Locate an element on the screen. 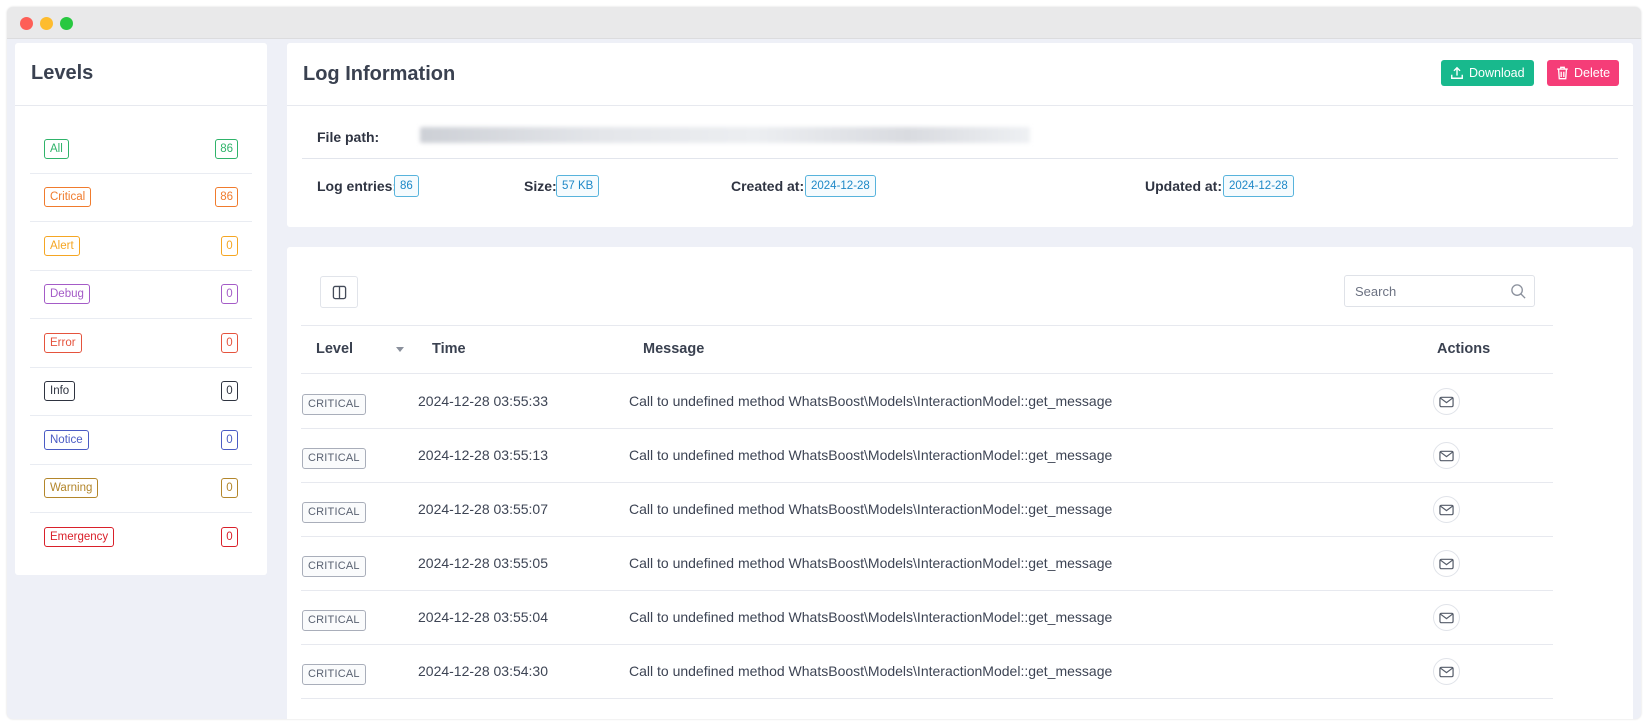 The image size is (1649, 726). sidebar-item-debug: Debug 0 is located at coordinates (141, 295).